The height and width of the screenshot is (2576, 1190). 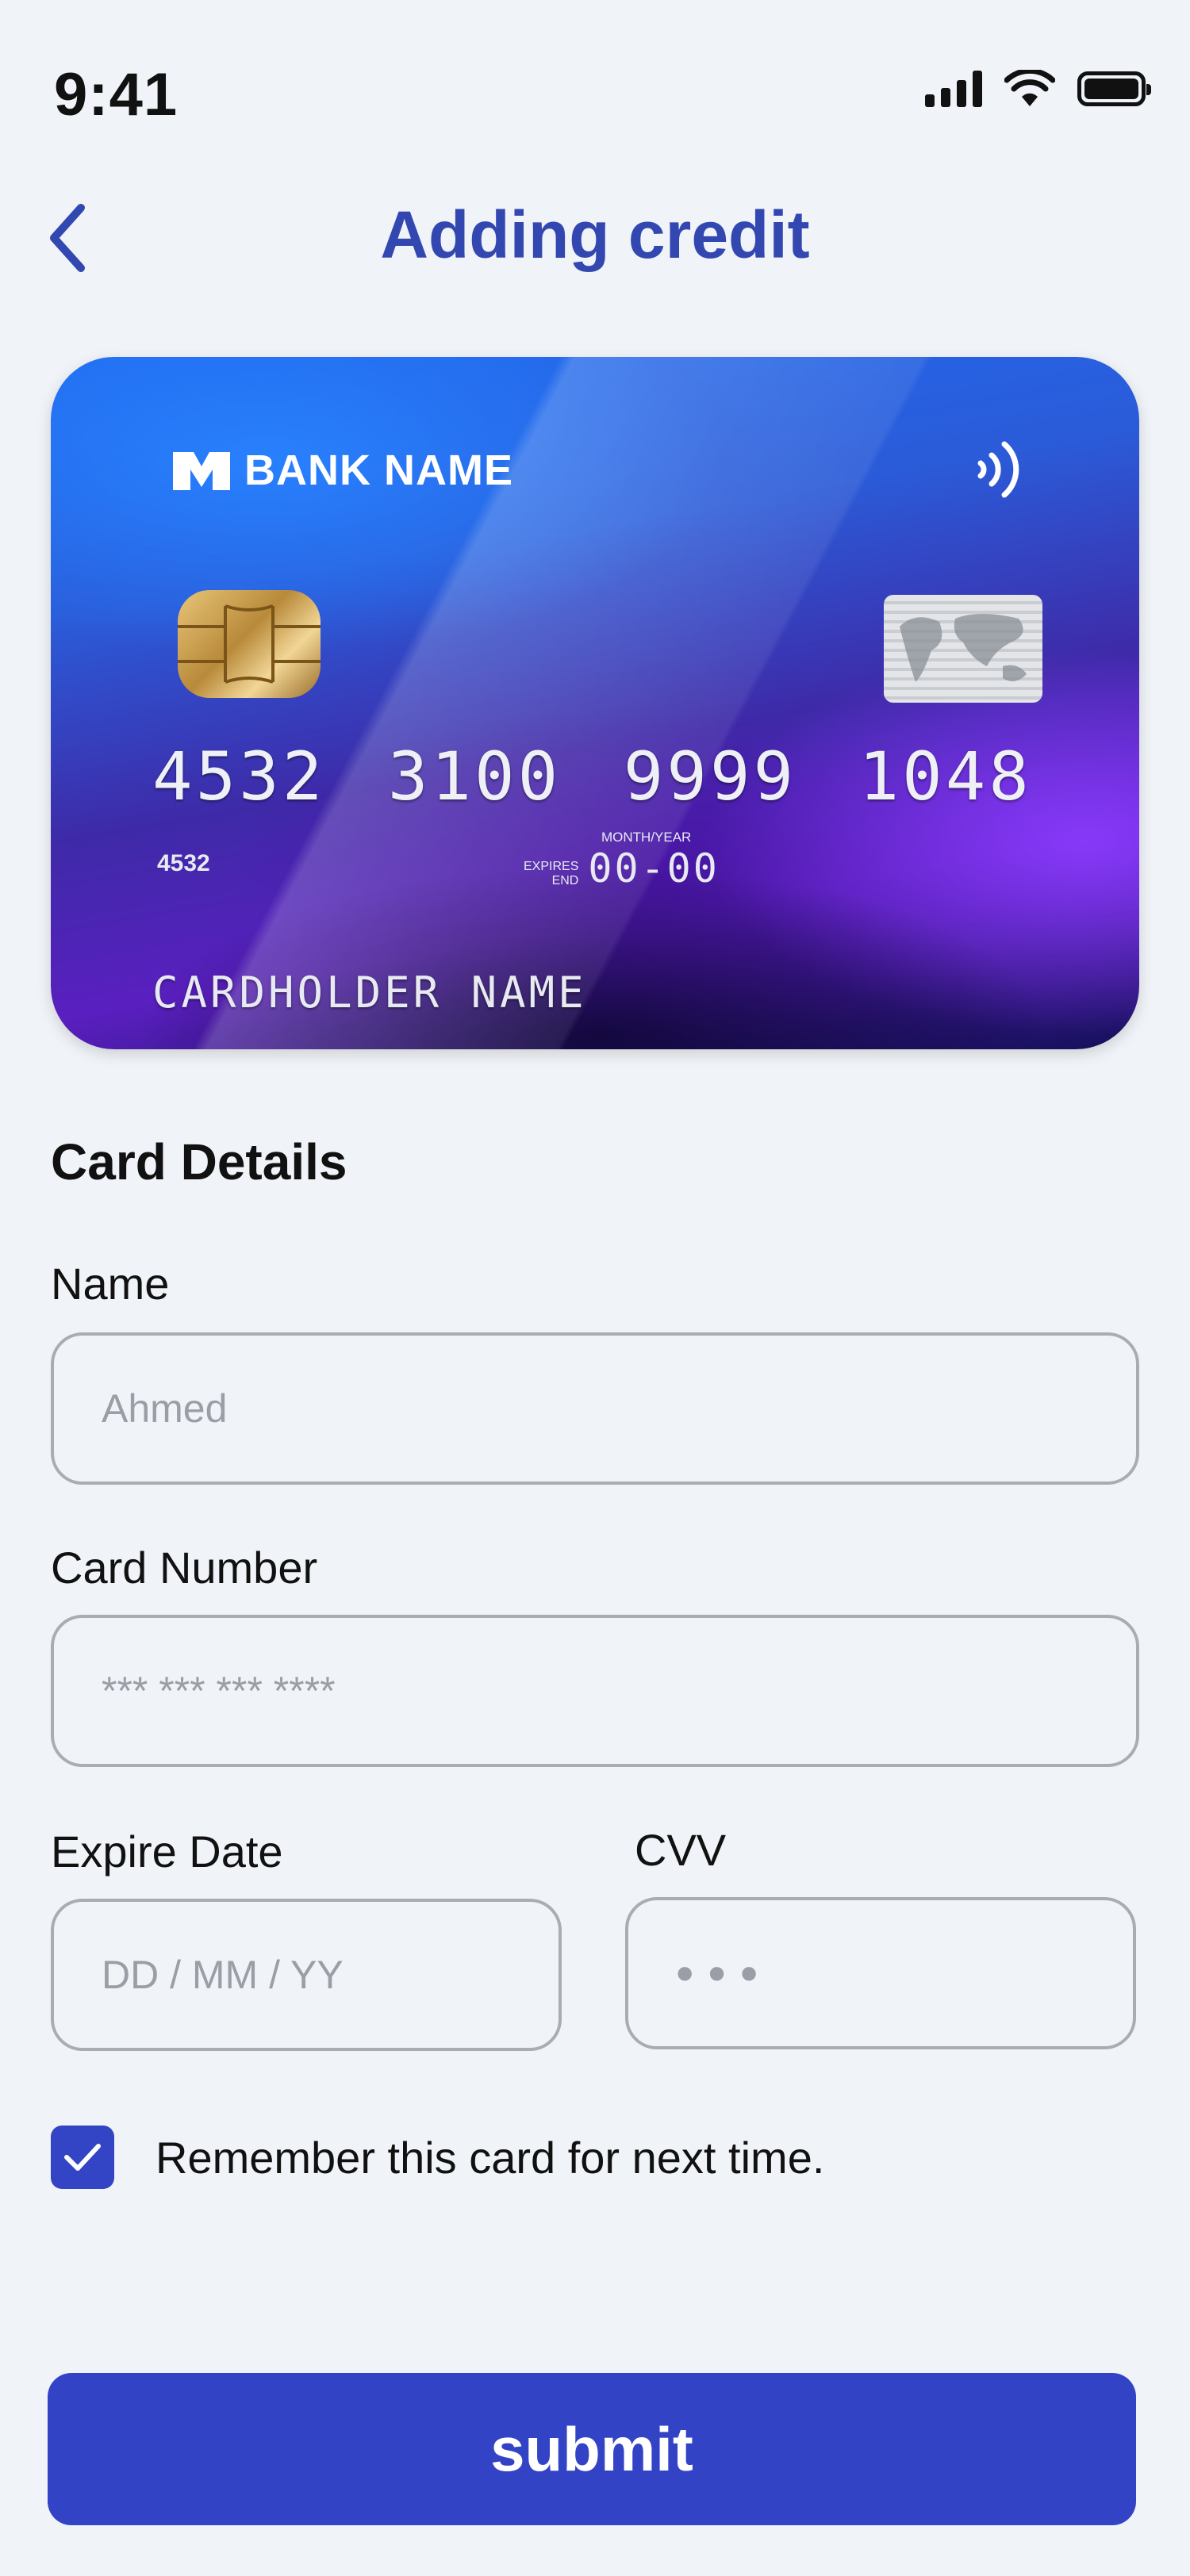 What do you see at coordinates (551, 873) in the screenshot?
I see `expires-end-label: EXPIRES END` at bounding box center [551, 873].